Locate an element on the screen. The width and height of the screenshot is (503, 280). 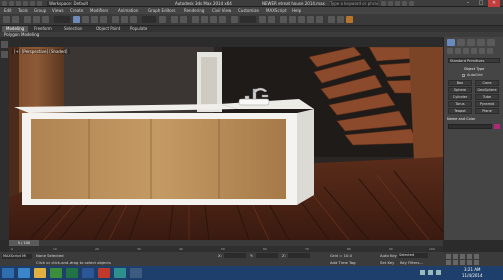
maximize-button: □ is located at coordinates (481, 3).